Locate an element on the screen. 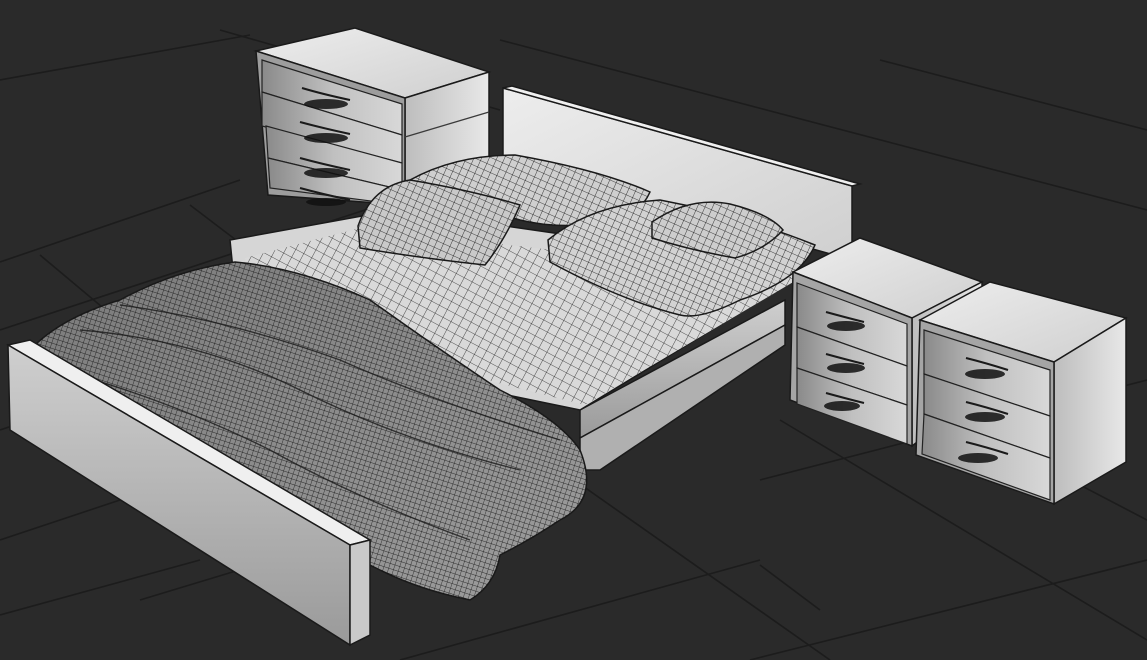 Image resolution: width=1147 pixels, height=660 pixels. nightstand is located at coordinates (1021, 393).